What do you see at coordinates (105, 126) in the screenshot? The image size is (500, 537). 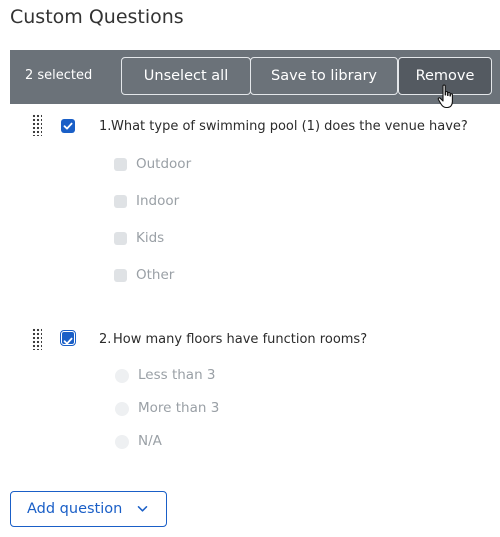 I see `question-number: 1.` at bounding box center [105, 126].